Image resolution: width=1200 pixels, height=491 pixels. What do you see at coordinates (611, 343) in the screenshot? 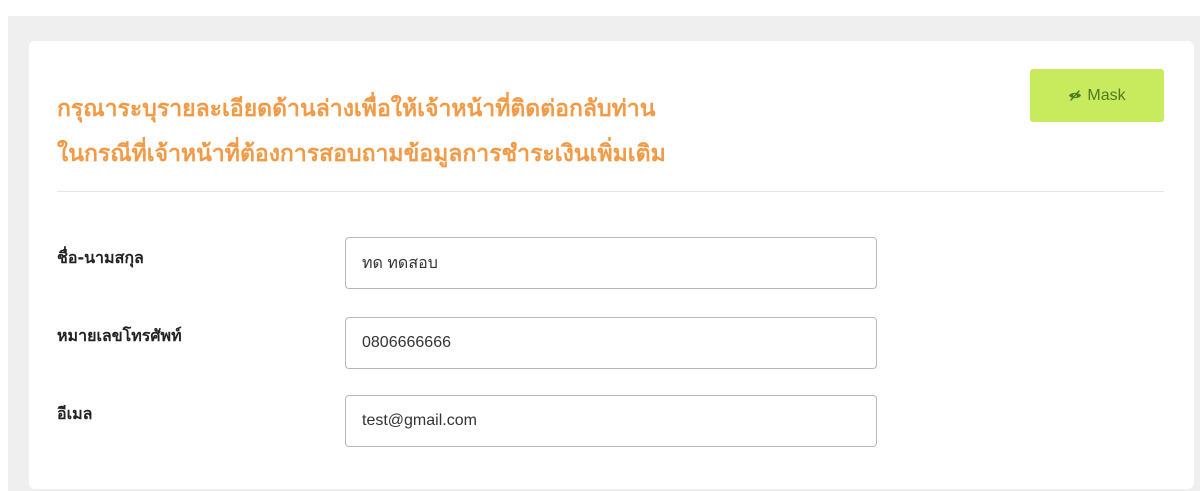
I see `phone-number-input` at bounding box center [611, 343].